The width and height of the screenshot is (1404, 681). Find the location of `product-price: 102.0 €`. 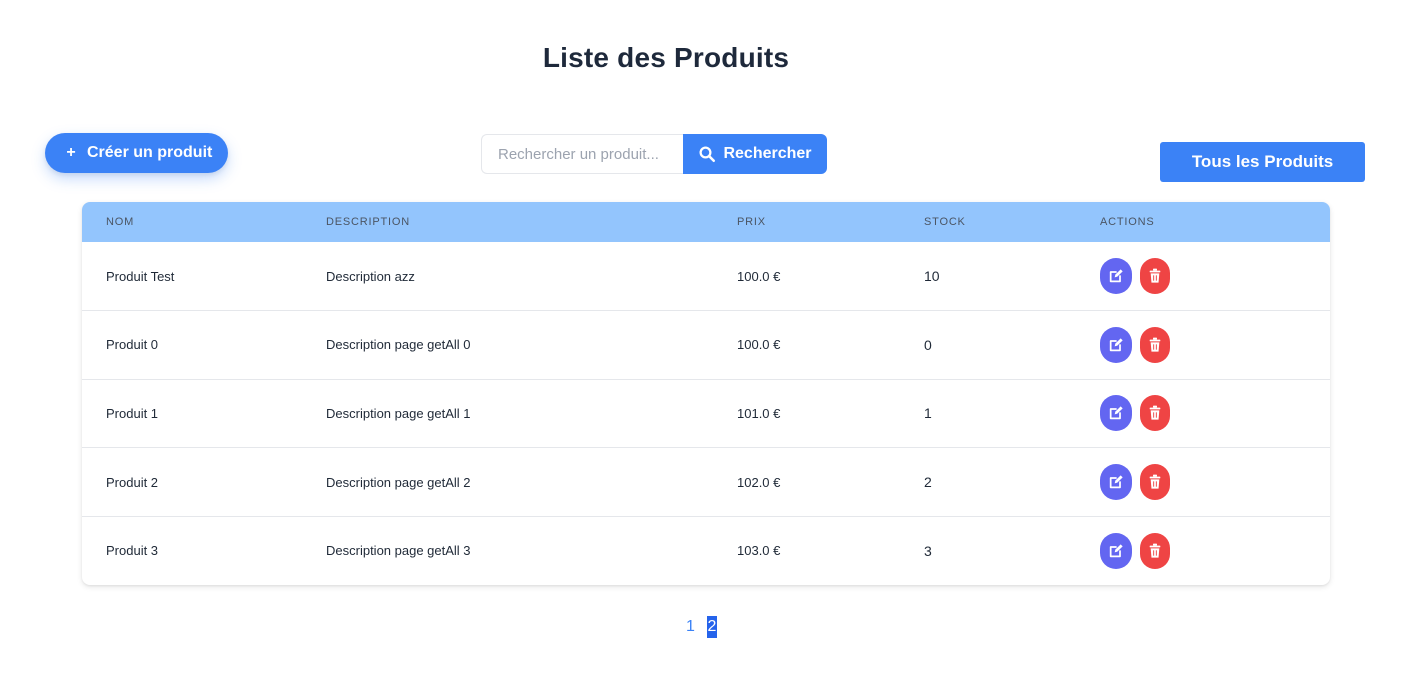

product-price: 102.0 € is located at coordinates (759, 482).